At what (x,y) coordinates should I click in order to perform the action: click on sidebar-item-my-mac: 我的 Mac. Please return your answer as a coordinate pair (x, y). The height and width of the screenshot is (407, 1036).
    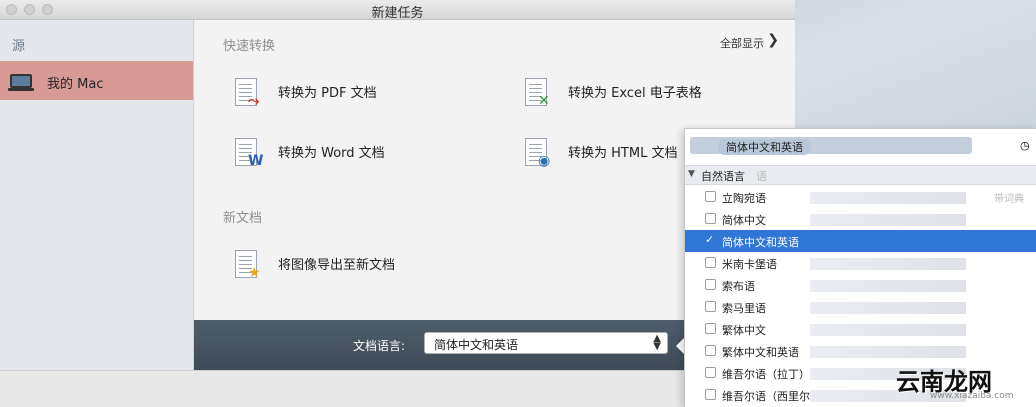
    Looking at the image, I should click on (96, 80).